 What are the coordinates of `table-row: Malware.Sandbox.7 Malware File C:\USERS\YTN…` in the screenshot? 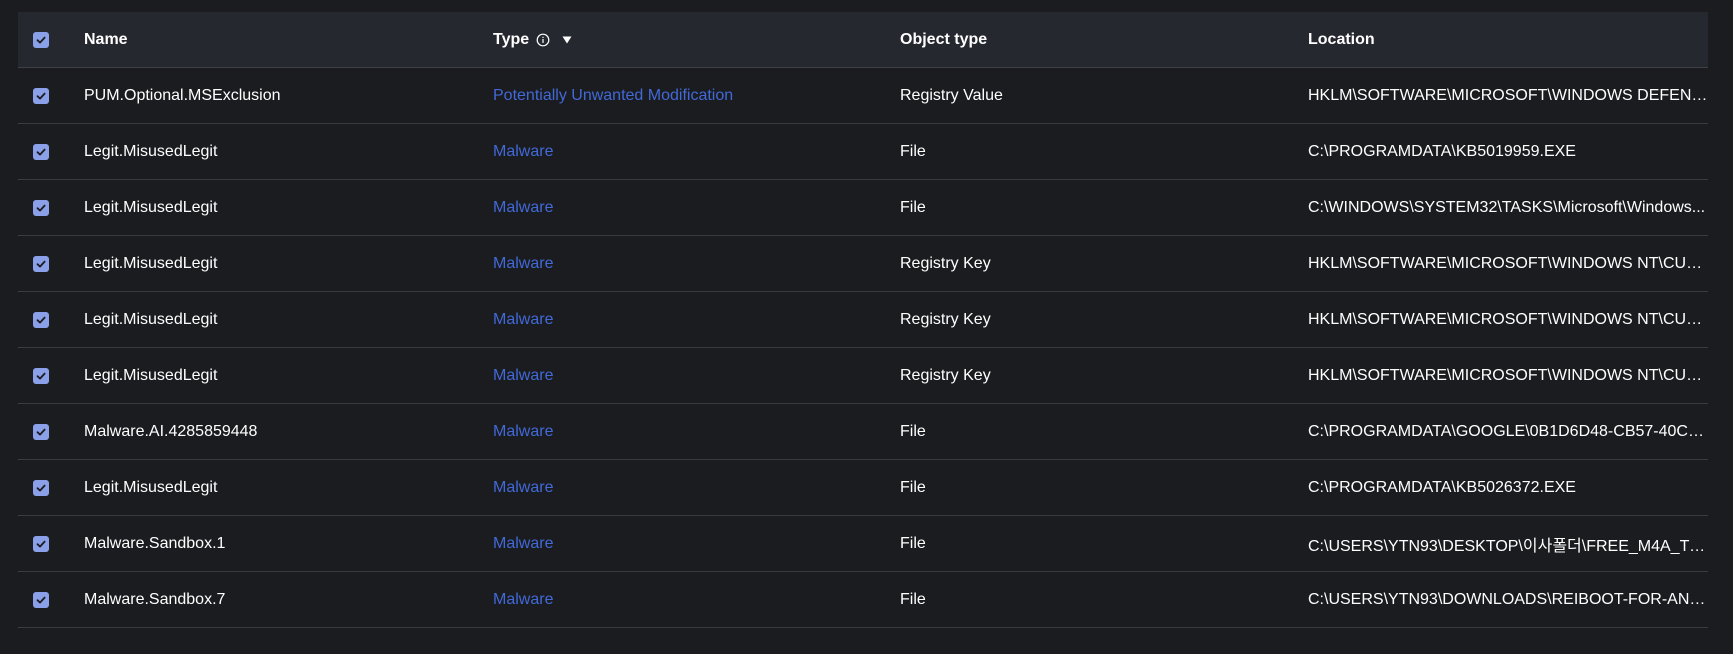 It's located at (863, 600).